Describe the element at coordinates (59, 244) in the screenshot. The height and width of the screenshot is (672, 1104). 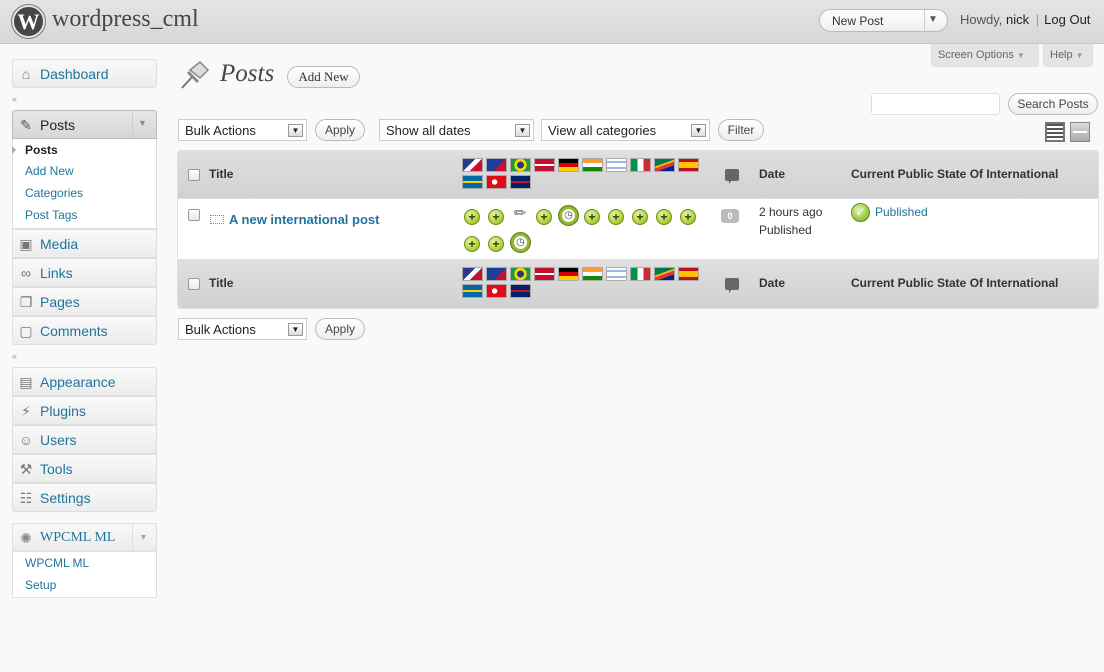
I see `menu-label: Media` at that location.